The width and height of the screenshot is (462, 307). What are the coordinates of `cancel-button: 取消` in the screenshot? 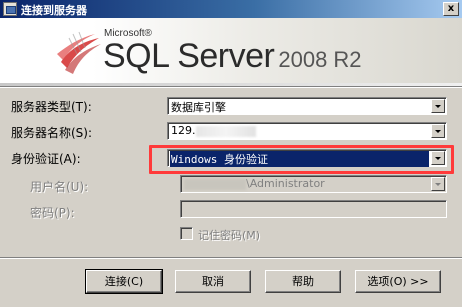 It's located at (213, 281).